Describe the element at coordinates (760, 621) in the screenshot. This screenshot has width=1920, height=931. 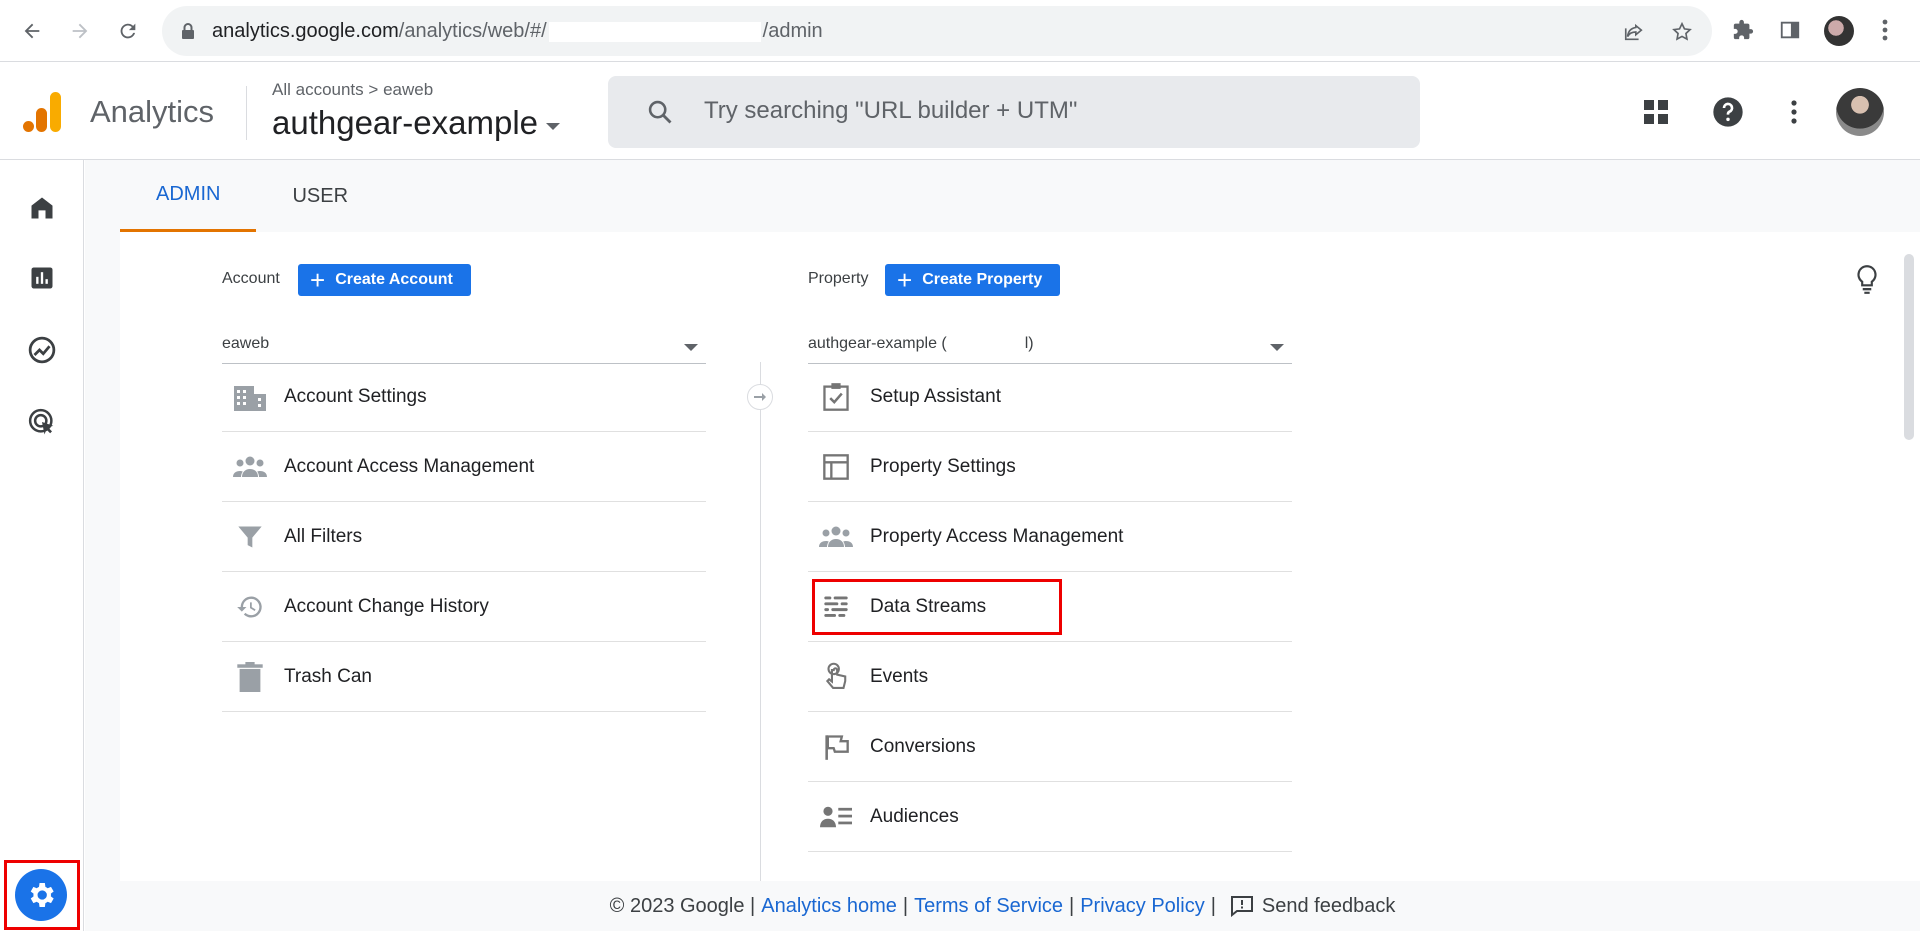
I see `column-divider` at that location.